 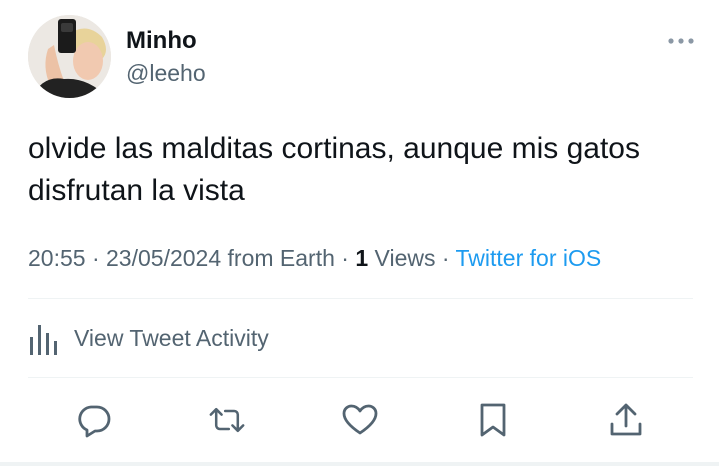 I want to click on avatar-photo, so click(x=69, y=56).